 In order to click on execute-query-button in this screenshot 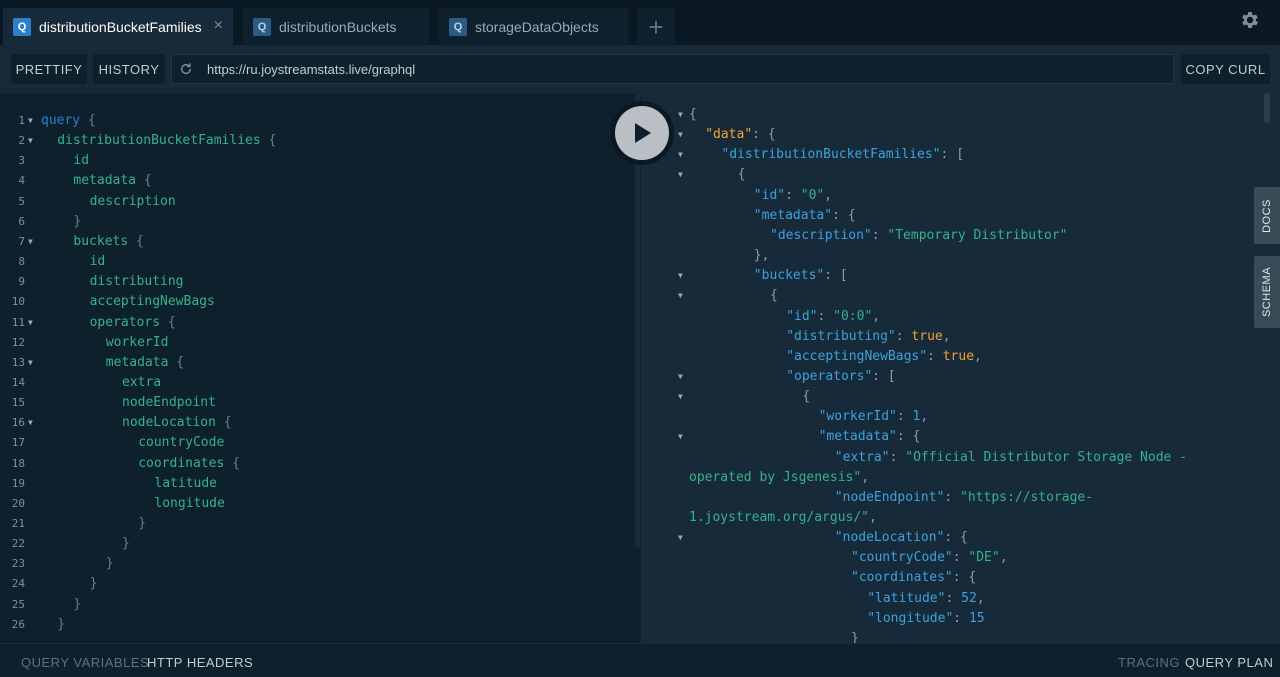, I will do `click(642, 133)`.